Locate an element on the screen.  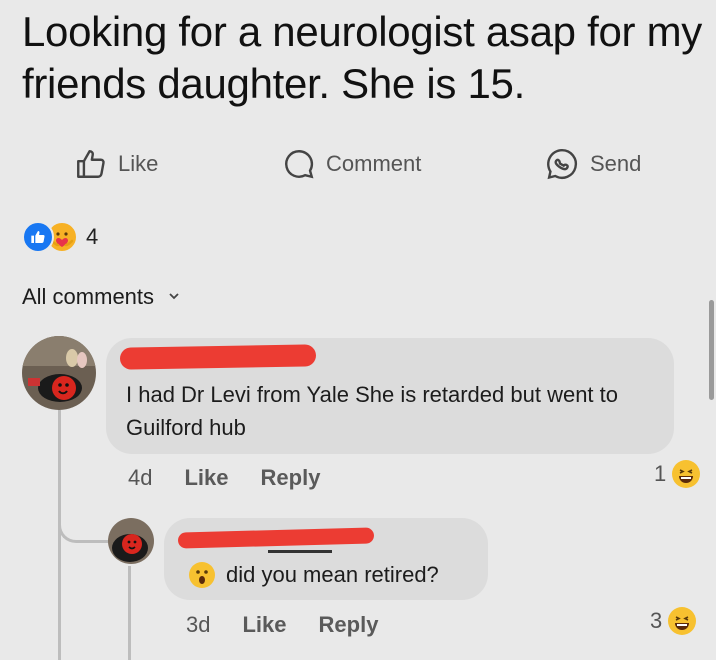
comments-filter-label: All comments is located at coordinates (88, 296).